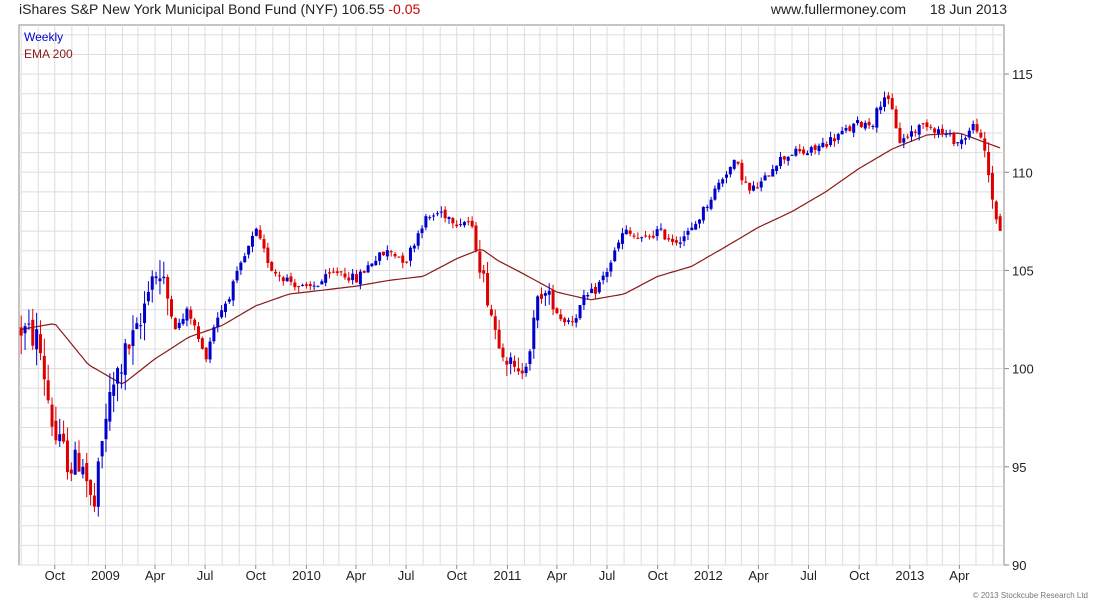 The width and height of the screenshot is (1100, 600). Describe the element at coordinates (808, 575) in the screenshot. I see `x-tick-label: Jul` at that location.